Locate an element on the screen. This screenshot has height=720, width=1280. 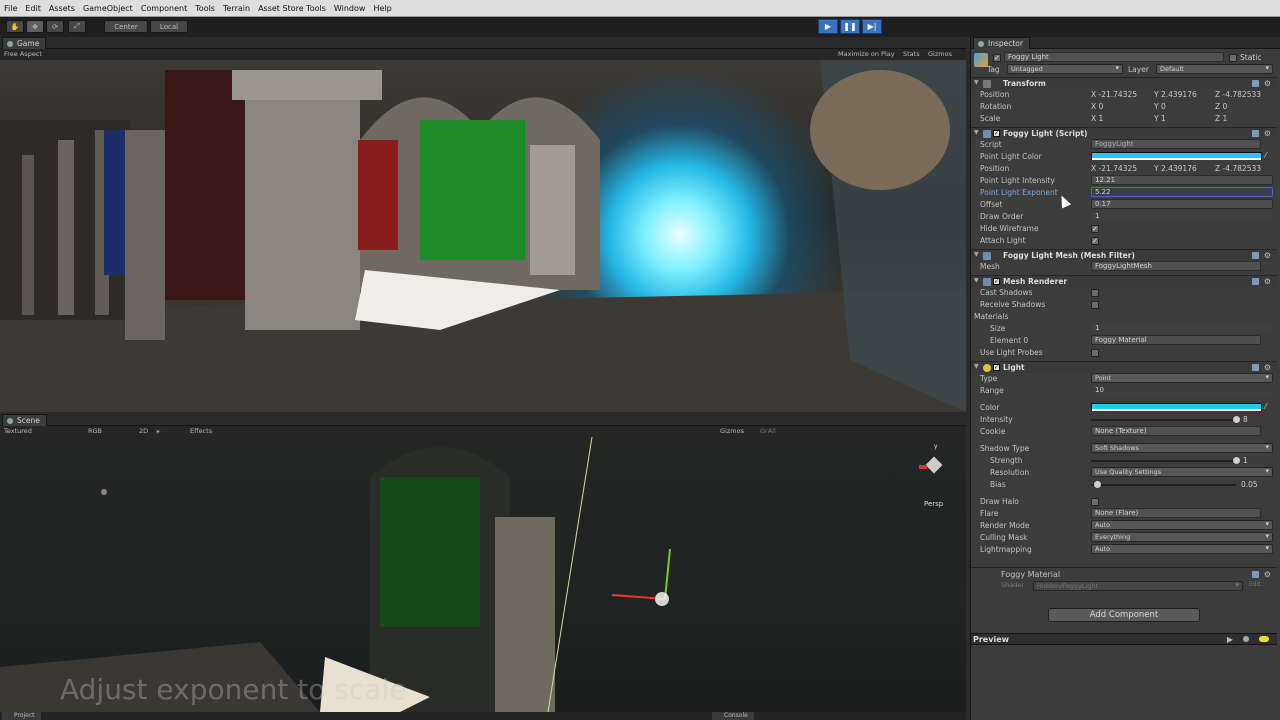
culling-mask-dropdown: Everything is located at coordinates (1182, 537).